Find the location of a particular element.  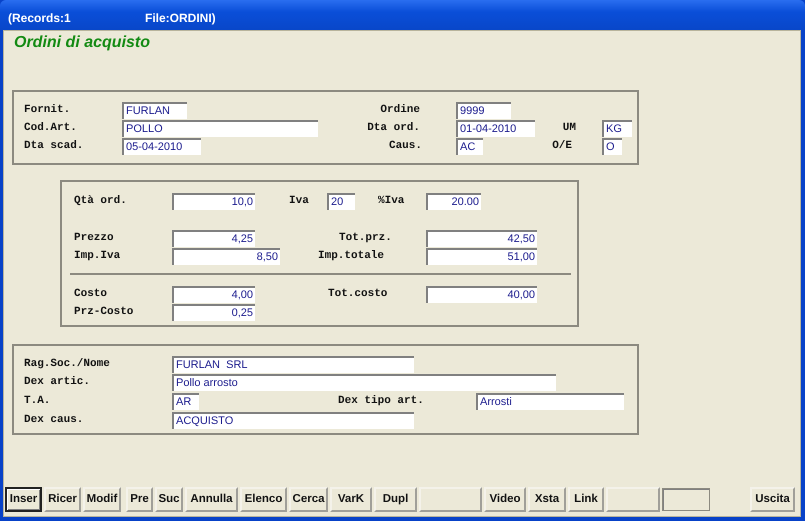

field-label: Dex tipo art. is located at coordinates (381, 401).